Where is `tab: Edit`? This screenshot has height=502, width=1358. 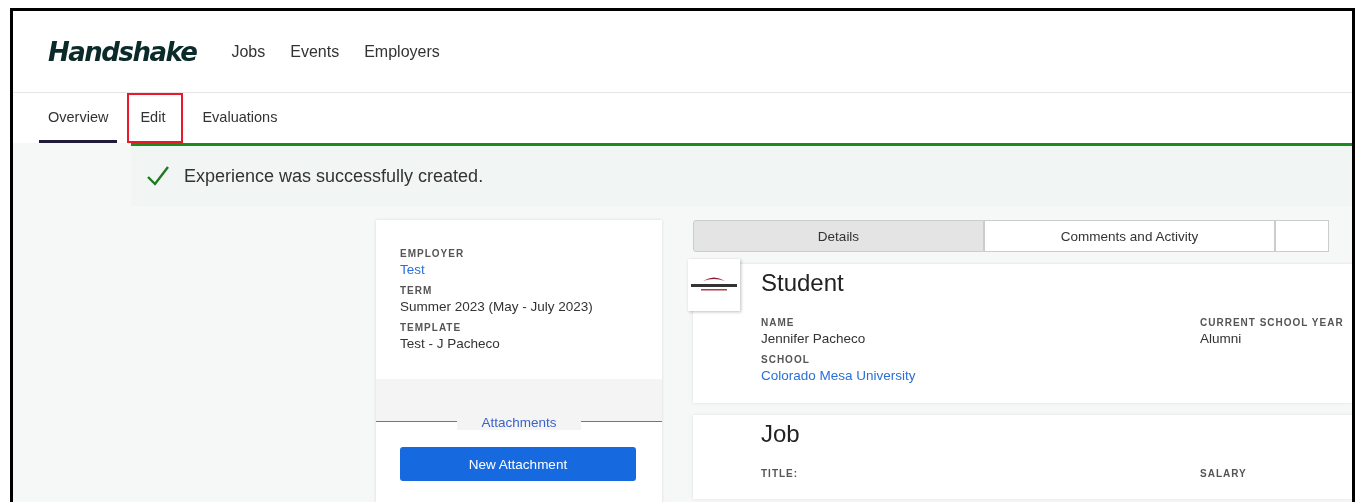
tab: Edit is located at coordinates (155, 118).